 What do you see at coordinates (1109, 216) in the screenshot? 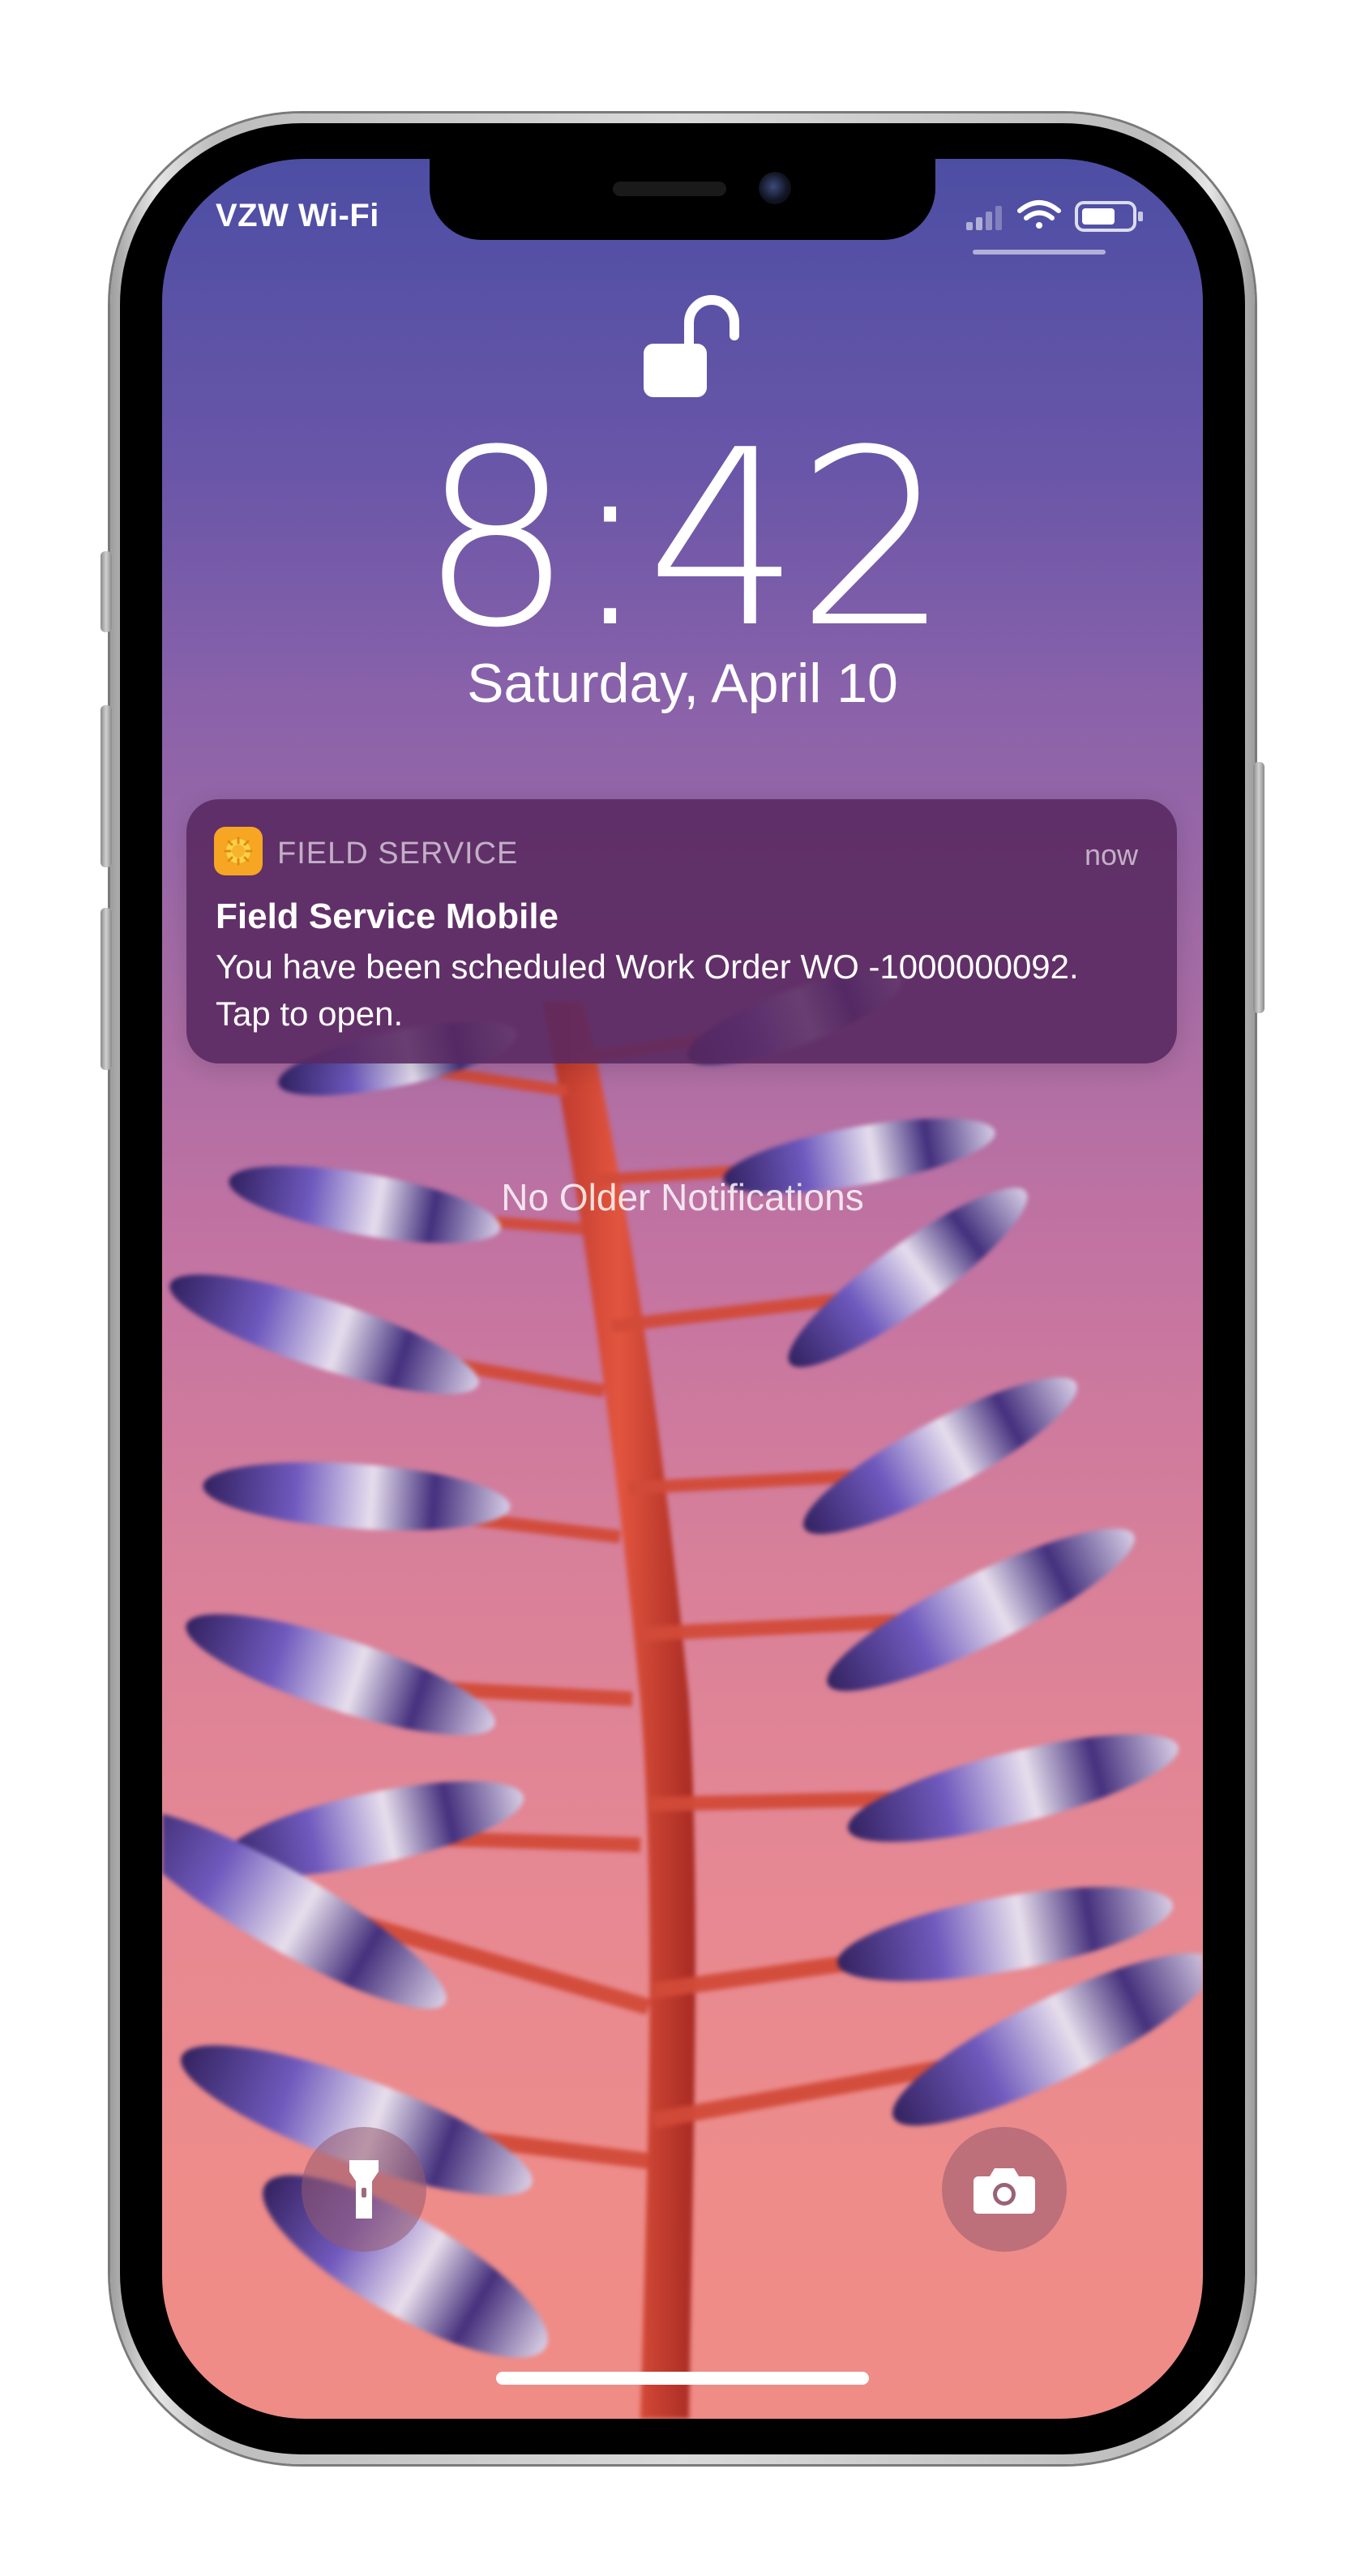
I see `battery-icon` at bounding box center [1109, 216].